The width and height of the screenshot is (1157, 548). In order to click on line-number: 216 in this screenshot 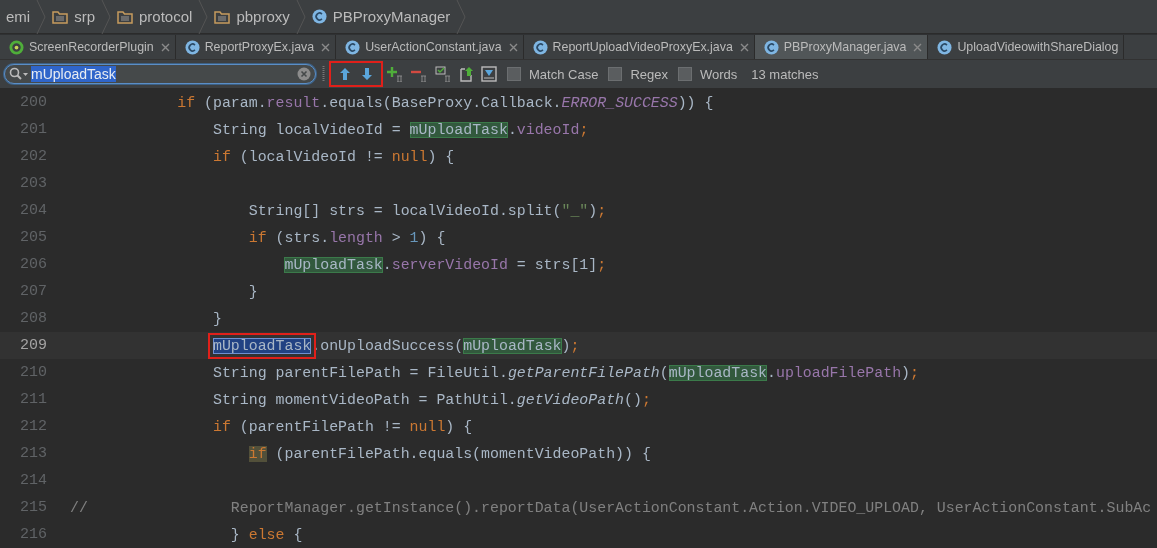, I will do `click(33, 535)`.